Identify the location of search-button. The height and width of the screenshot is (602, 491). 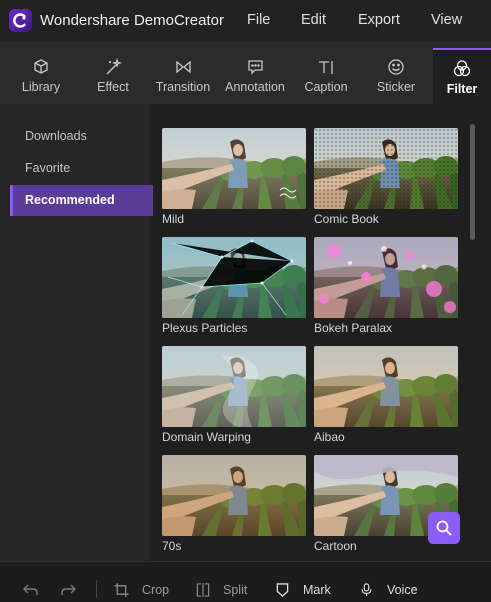
(444, 528).